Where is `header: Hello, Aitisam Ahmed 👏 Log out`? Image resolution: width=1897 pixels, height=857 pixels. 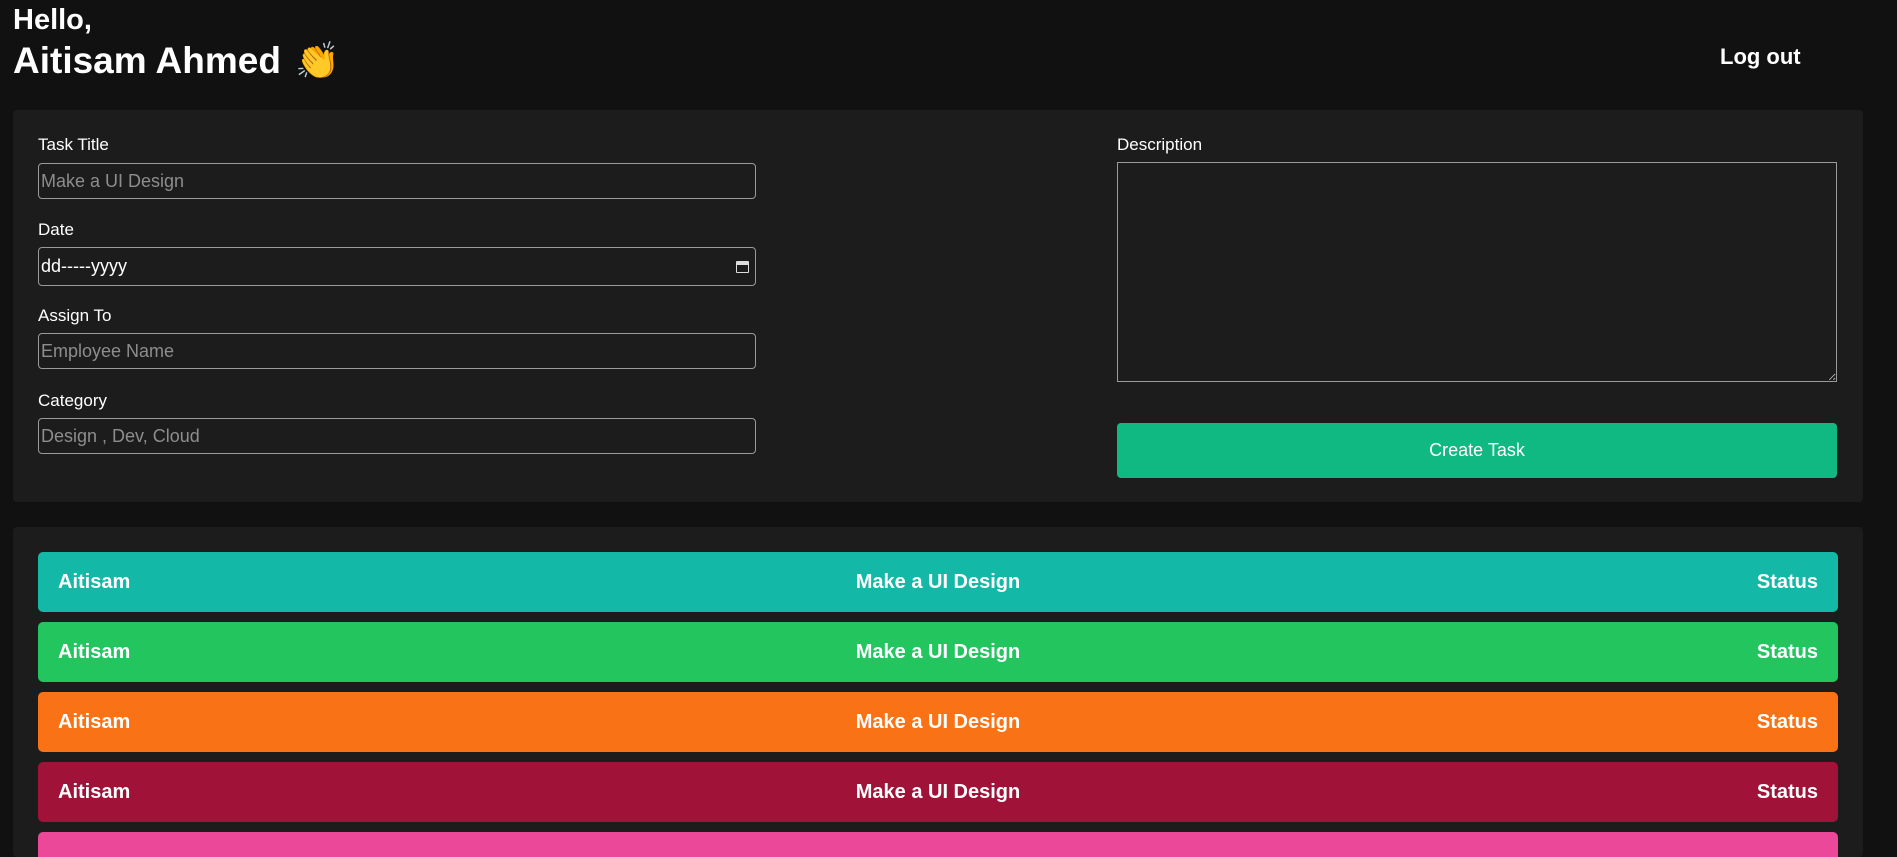
header: Hello, Aitisam Ahmed 👏 Log out is located at coordinates (948, 55).